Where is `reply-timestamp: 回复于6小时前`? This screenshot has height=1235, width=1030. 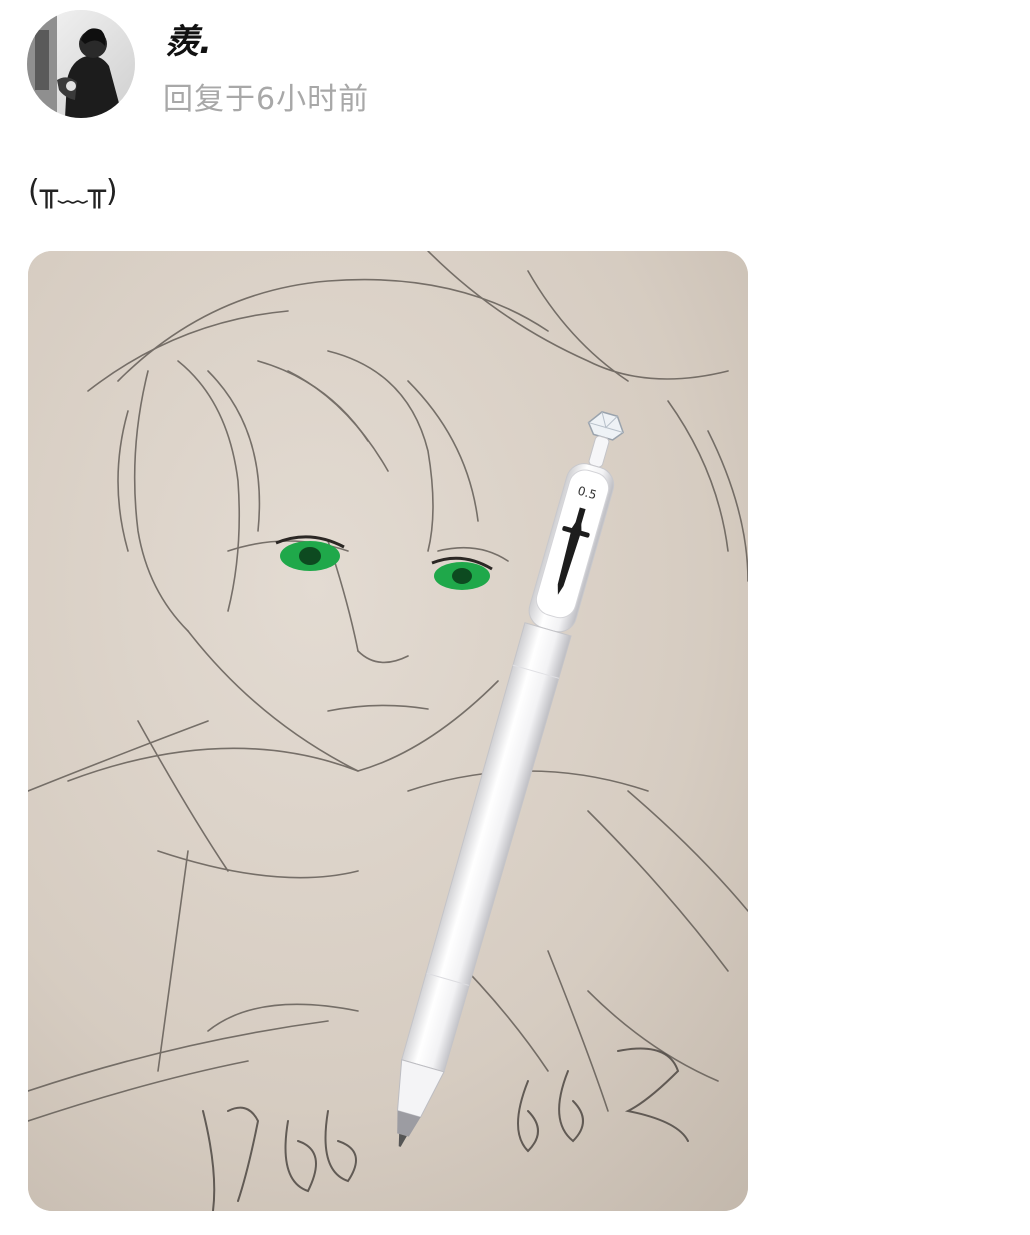 reply-timestamp: 回复于6小时前 is located at coordinates (266, 99).